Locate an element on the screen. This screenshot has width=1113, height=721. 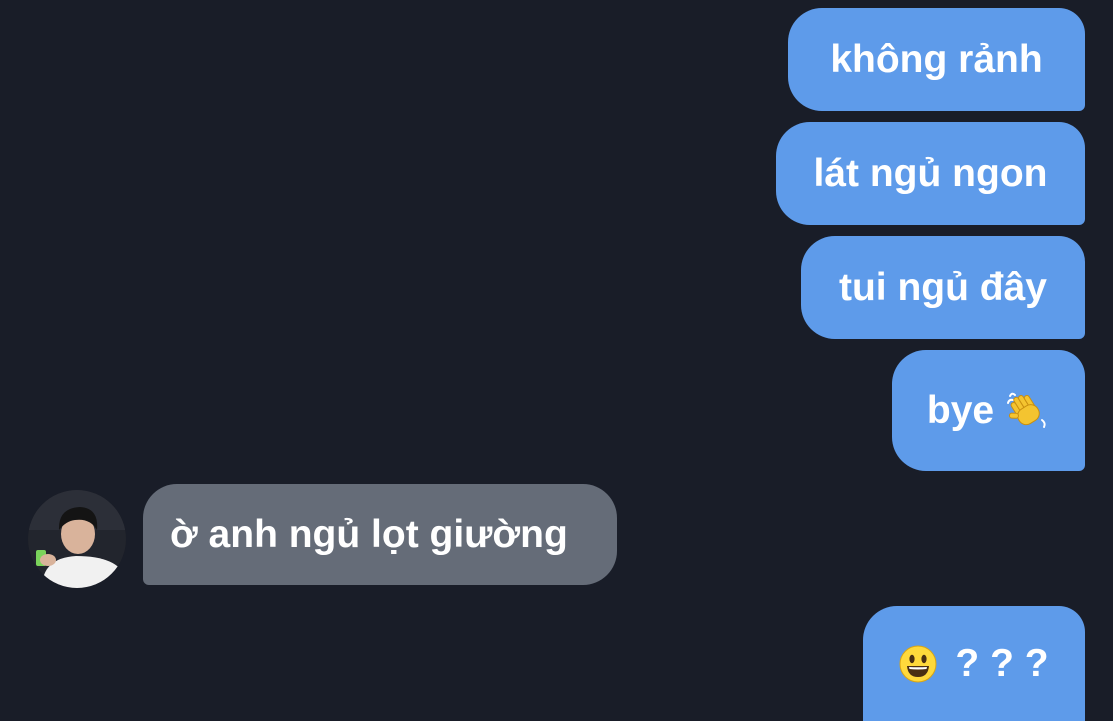
message-text: lát ngủ ngon is located at coordinates (930, 173).